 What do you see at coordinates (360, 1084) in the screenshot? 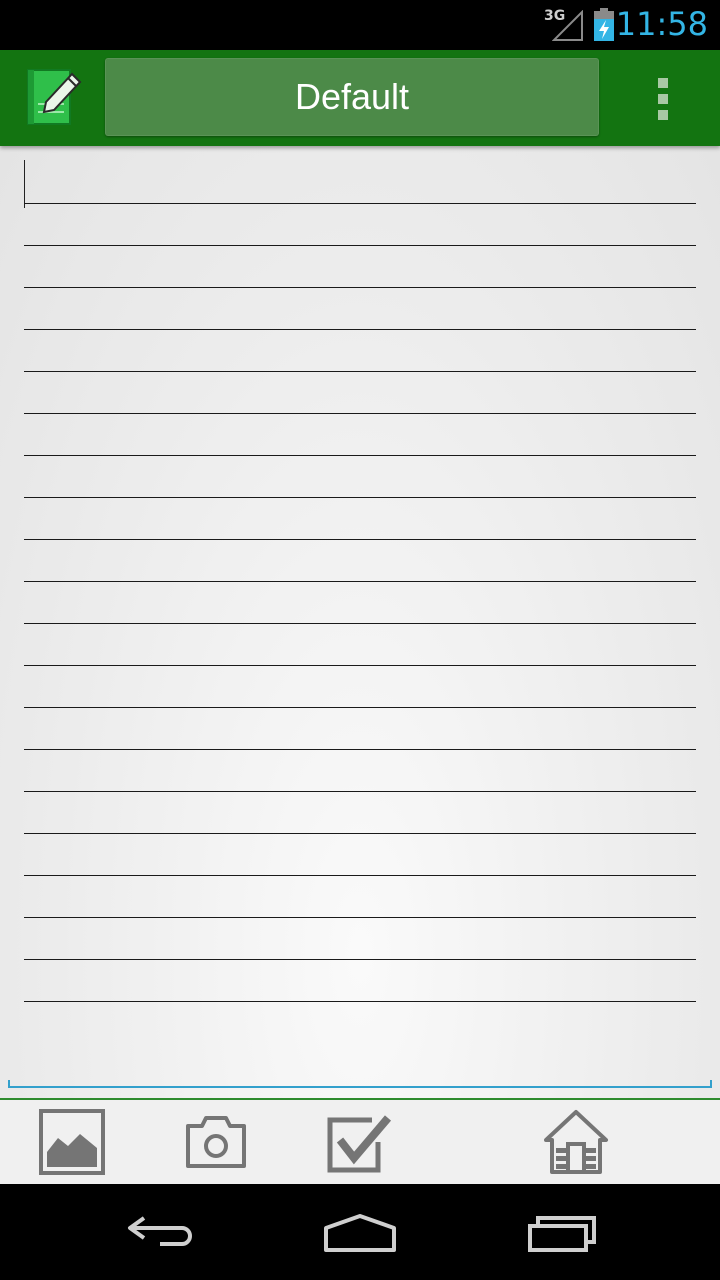
I see `edit-text-underline` at bounding box center [360, 1084].